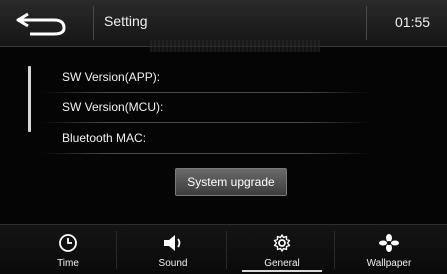 The width and height of the screenshot is (447, 274). Describe the element at coordinates (172, 243) in the screenshot. I see `speaker-icon` at that location.